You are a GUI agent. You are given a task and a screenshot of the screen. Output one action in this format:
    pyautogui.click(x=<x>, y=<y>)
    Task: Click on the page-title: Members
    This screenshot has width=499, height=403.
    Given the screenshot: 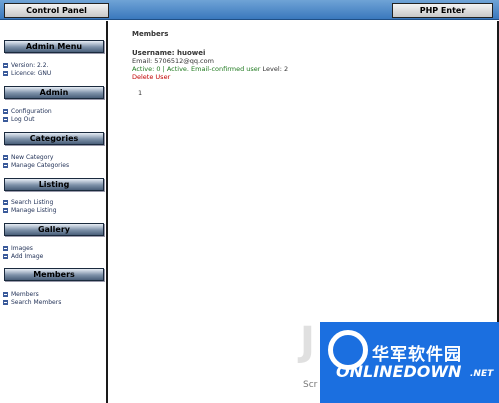 What is the action you would take?
    pyautogui.click(x=150, y=34)
    